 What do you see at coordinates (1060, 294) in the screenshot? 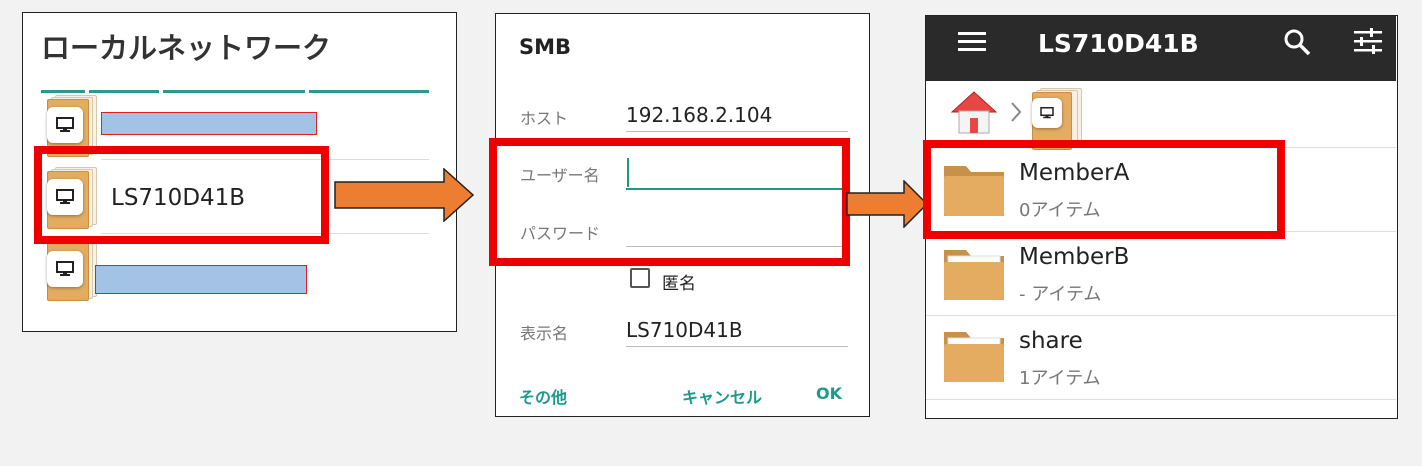
I see `folder-item-count: - アイテム` at bounding box center [1060, 294].